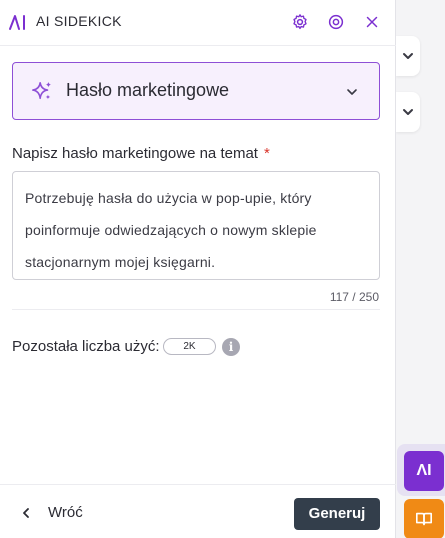  Describe the element at coordinates (86, 346) in the screenshot. I see `remaining-uses-label: Pozostała liczba użyć:` at that location.